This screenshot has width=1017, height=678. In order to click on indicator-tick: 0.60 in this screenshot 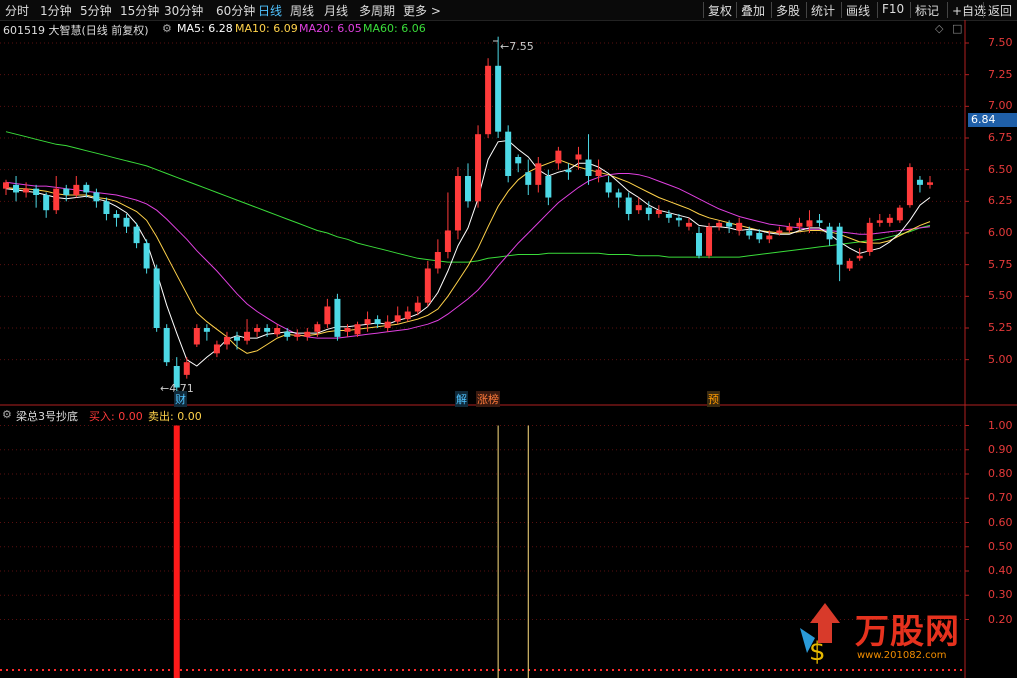, I will do `click(1000, 522)`.